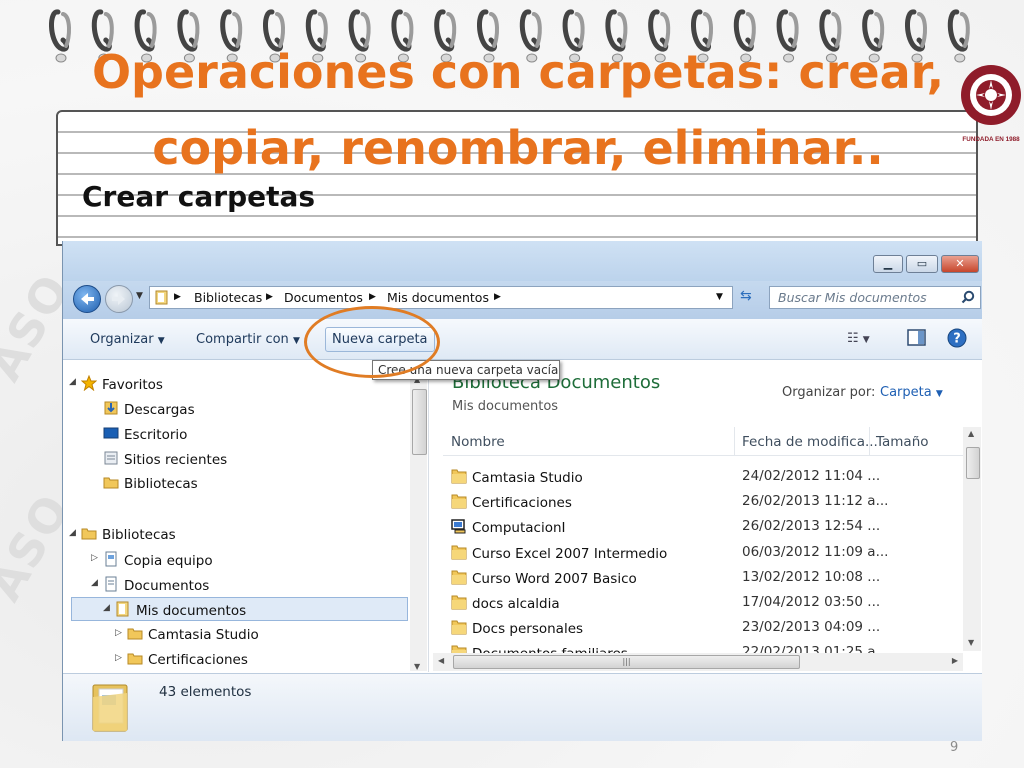 This screenshot has width=1024, height=768. Describe the element at coordinates (972, 539) in the screenshot. I see `content-scrollbar: ▲ ▼` at that location.